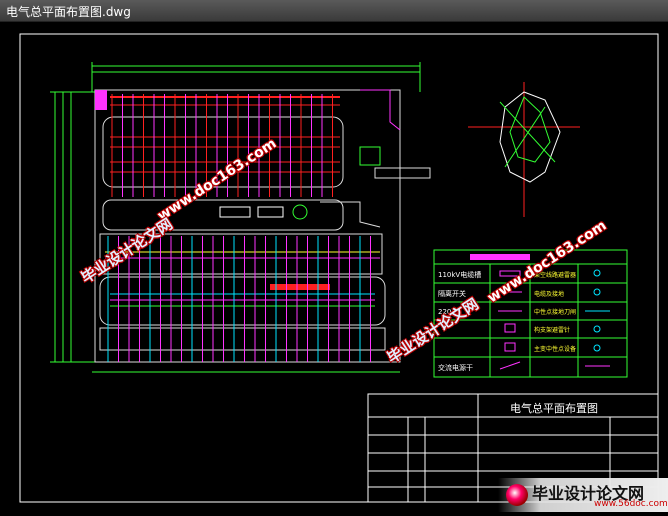 This screenshot has width=668, height=516. I want to click on upper-bays, so click(222, 145).